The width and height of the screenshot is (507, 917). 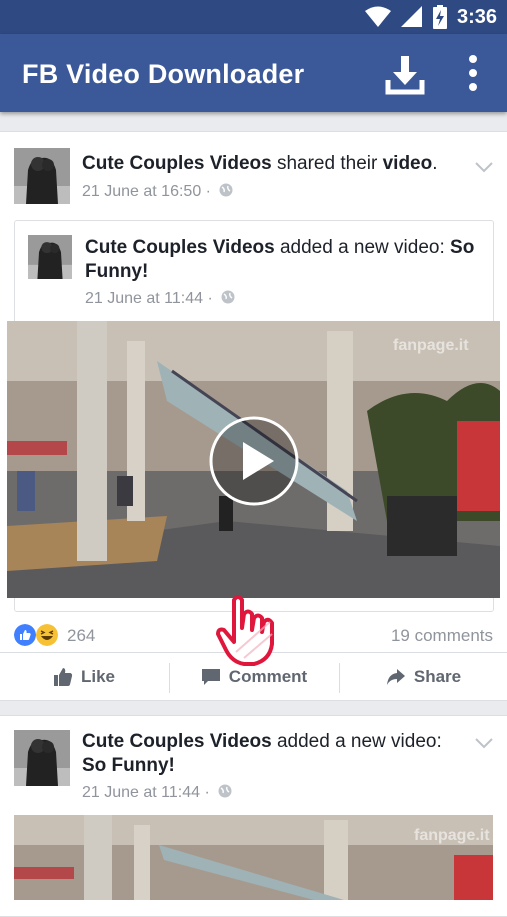 What do you see at coordinates (245, 630) in the screenshot?
I see `tap-hand-icon` at bounding box center [245, 630].